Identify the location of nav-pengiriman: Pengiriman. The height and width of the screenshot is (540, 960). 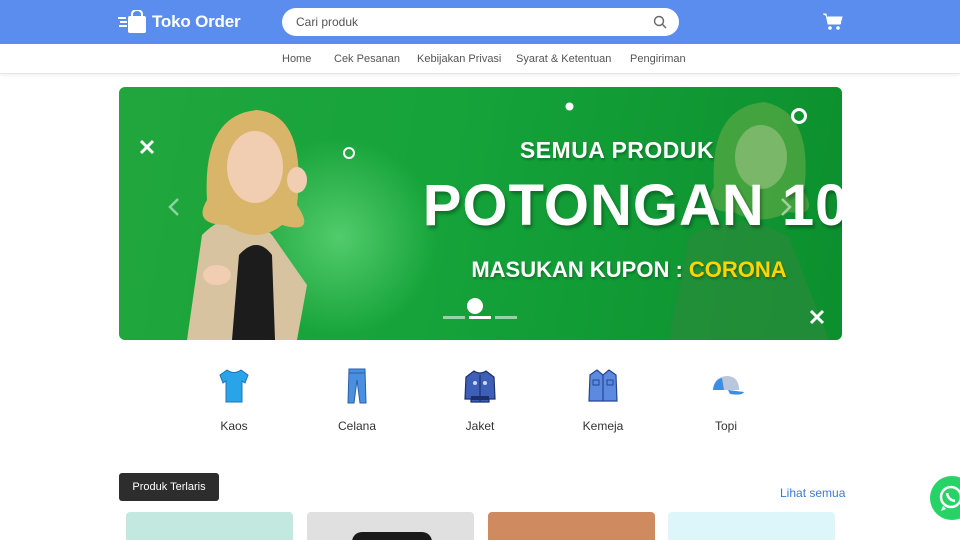
(658, 59).